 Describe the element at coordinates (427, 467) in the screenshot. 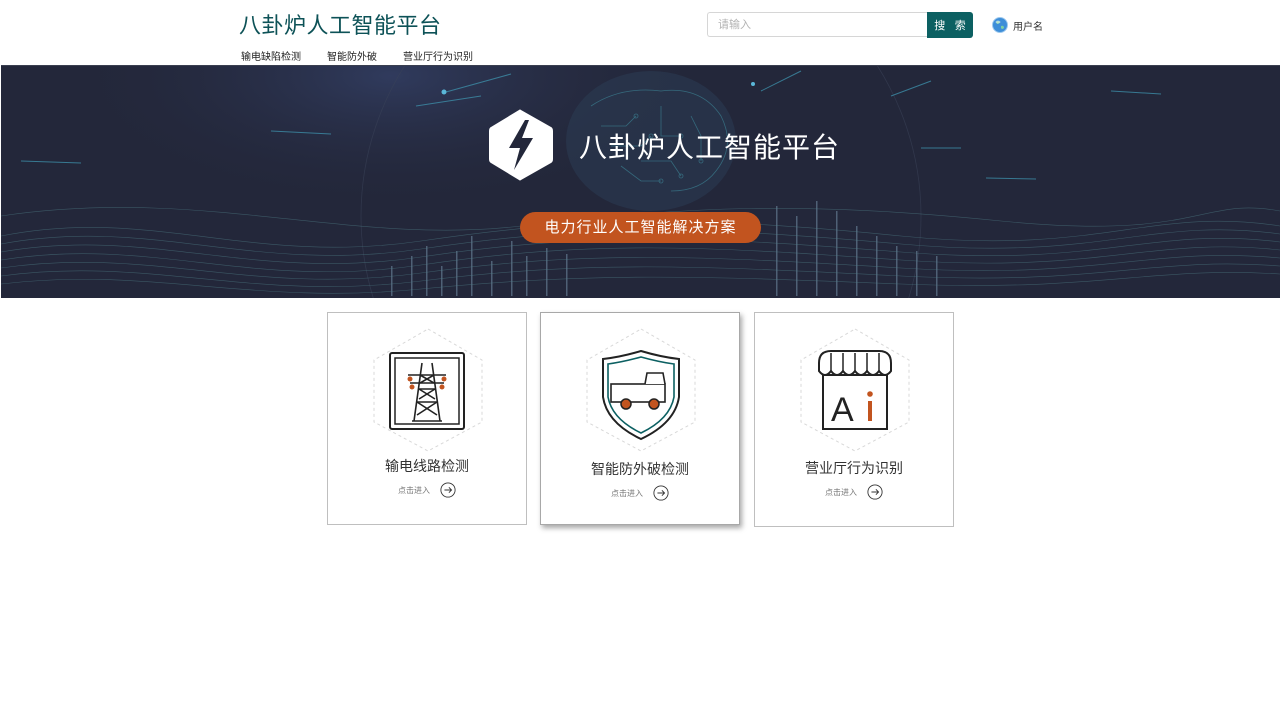

I see `card-label: 输电线路检测` at that location.